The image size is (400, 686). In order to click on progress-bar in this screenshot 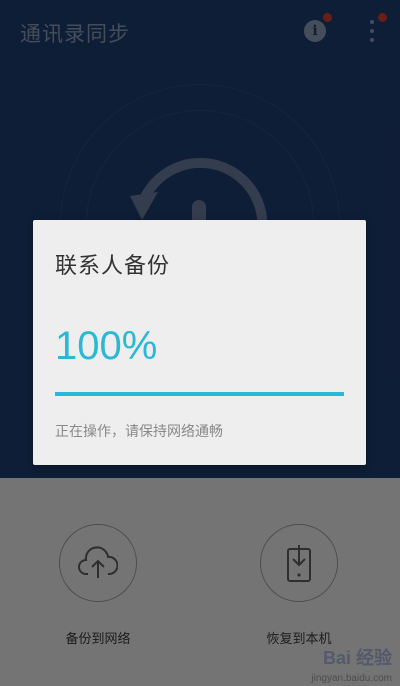, I will do `click(199, 394)`.